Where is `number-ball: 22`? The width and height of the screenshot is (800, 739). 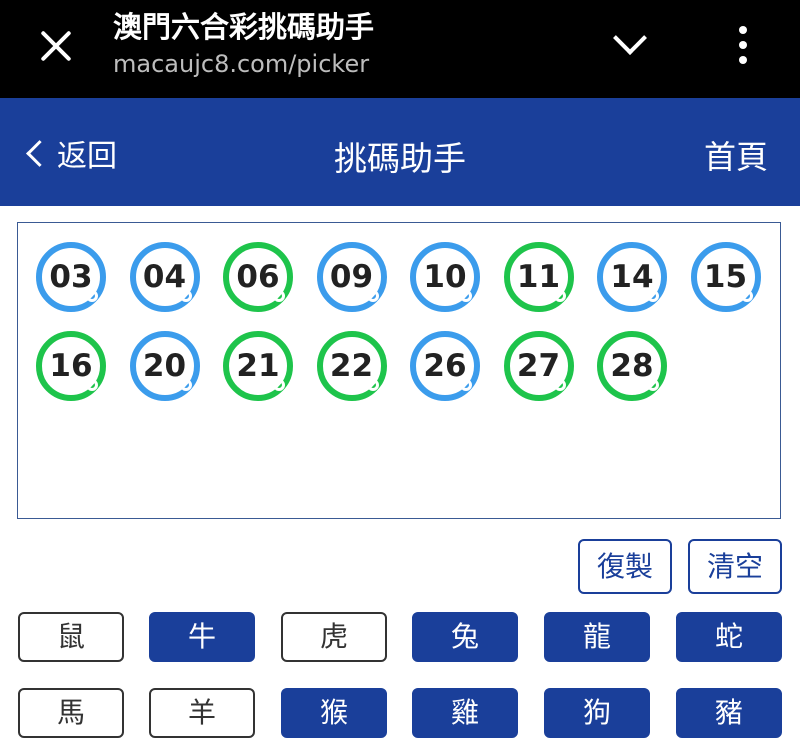
number-ball: 22 is located at coordinates (351, 366).